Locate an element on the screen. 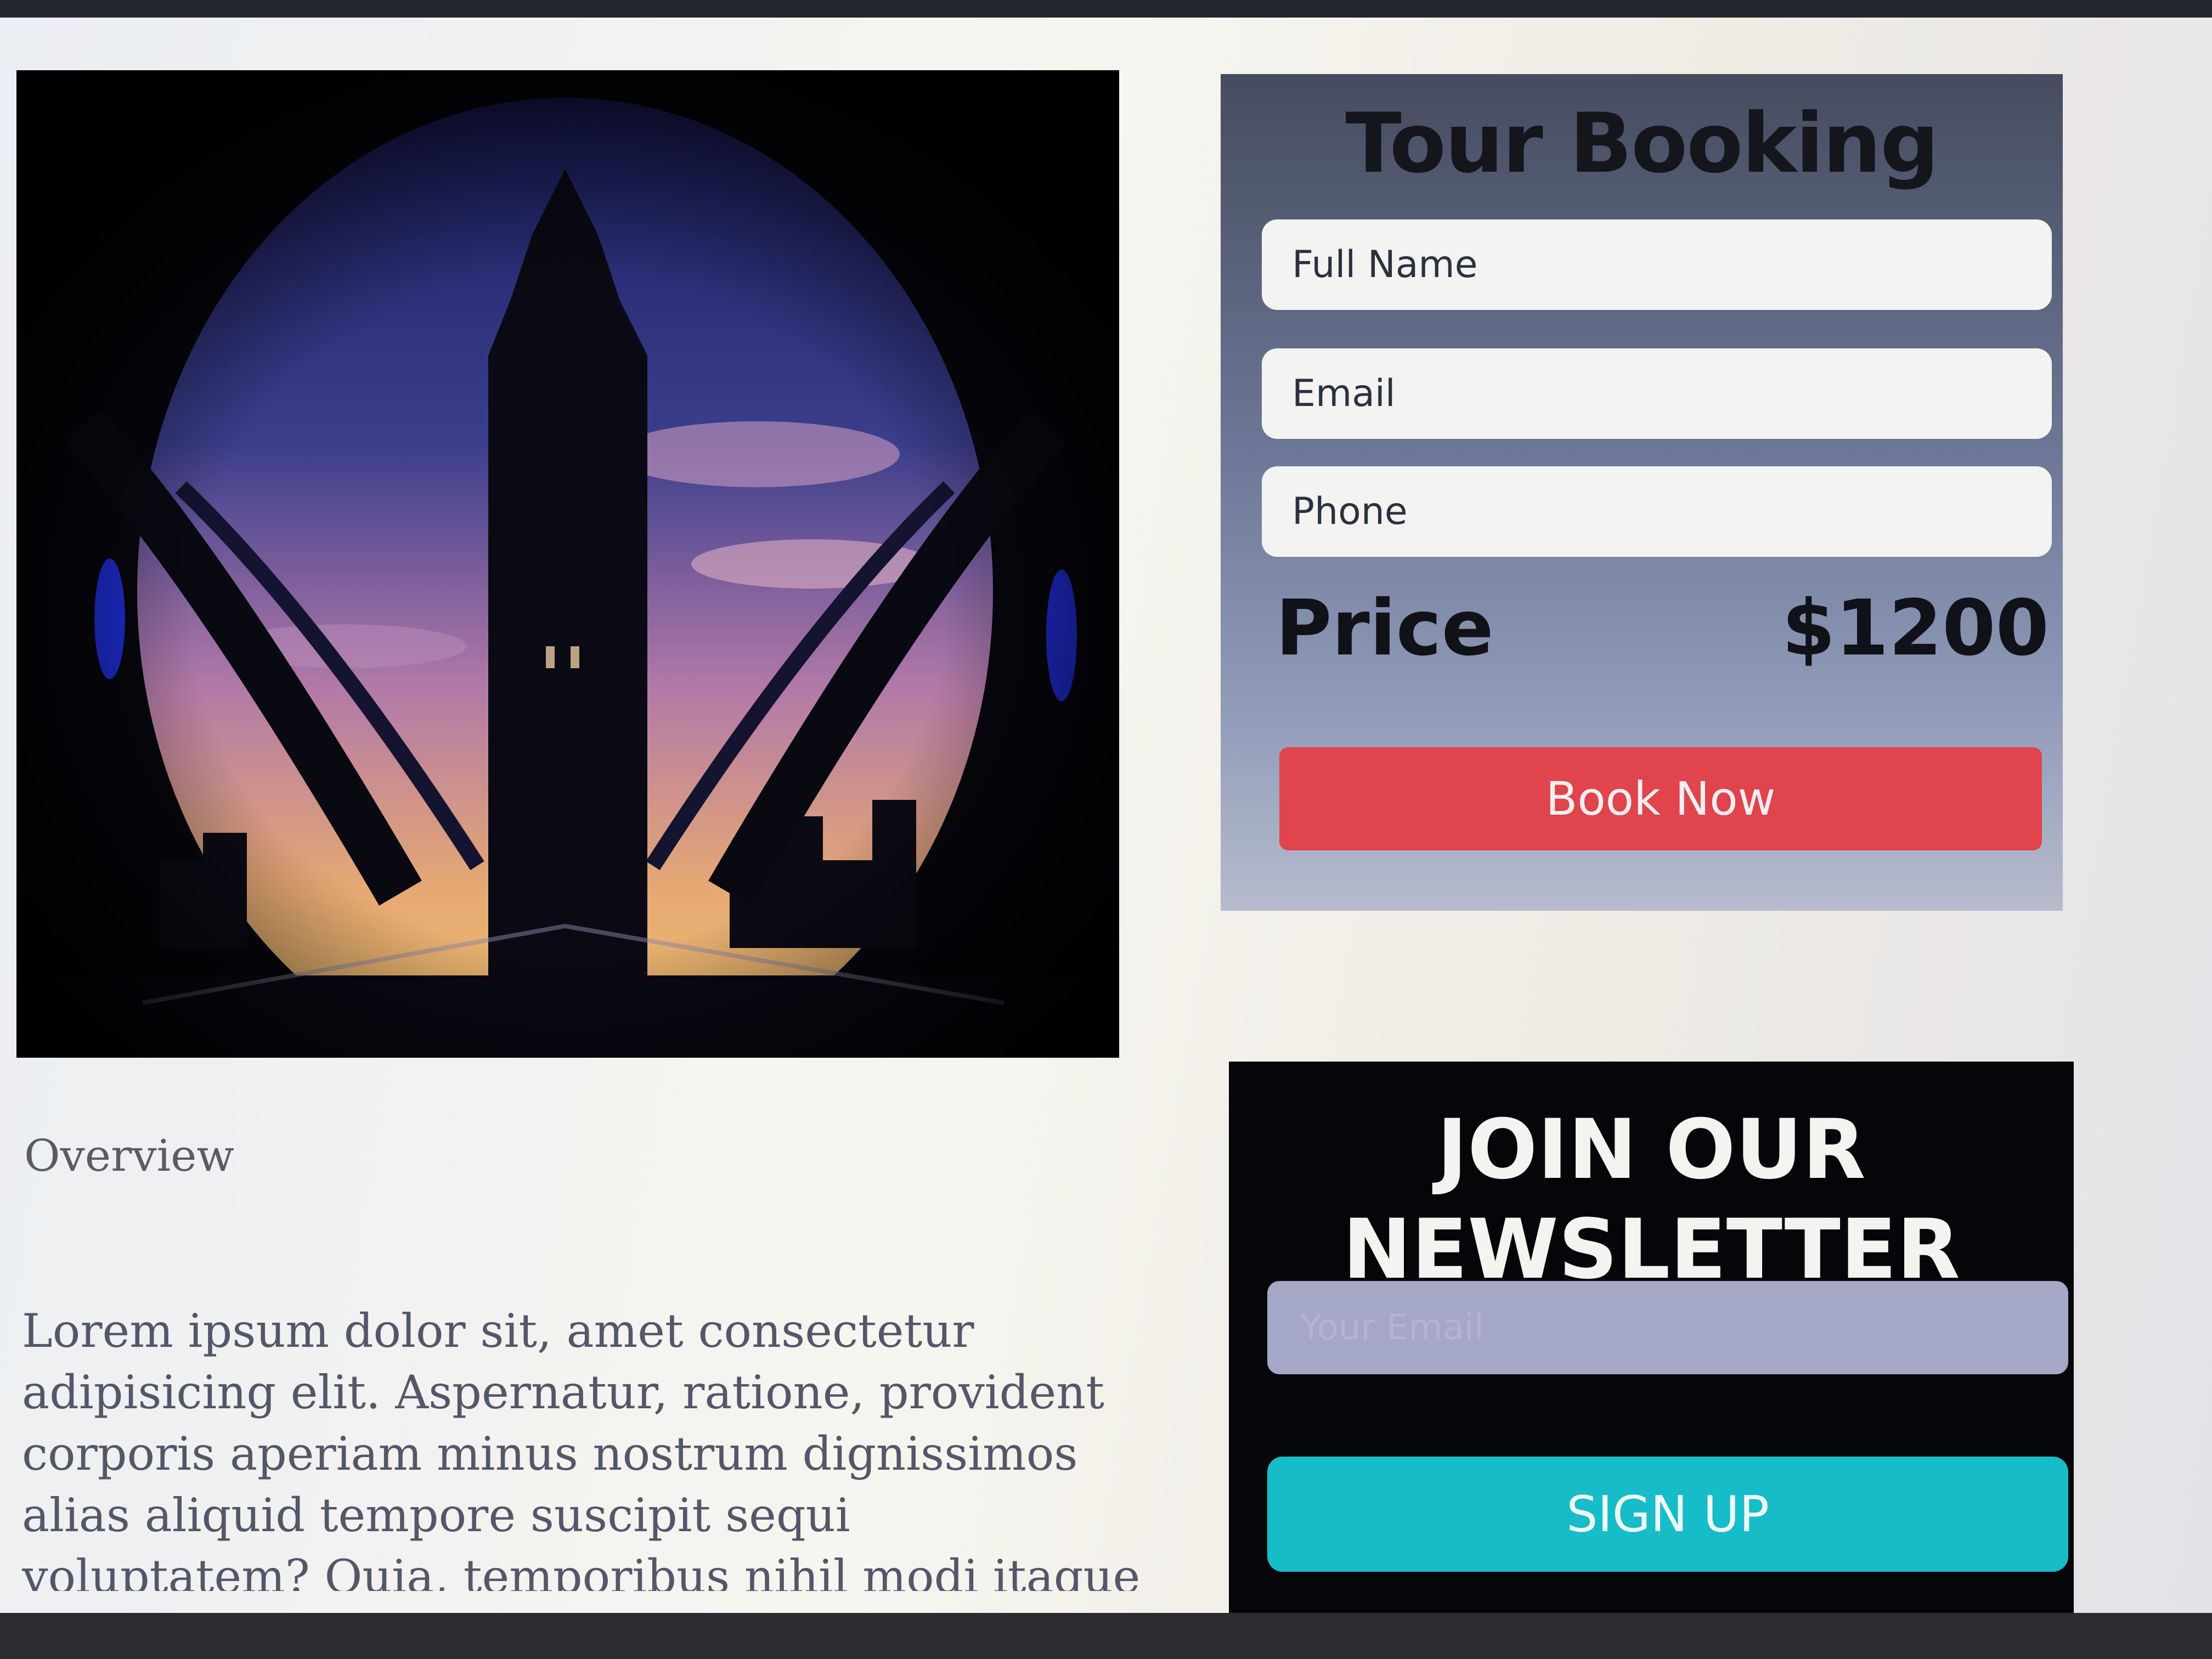 The image size is (2212, 1659). screen-bezel-top is located at coordinates (1106, 9).